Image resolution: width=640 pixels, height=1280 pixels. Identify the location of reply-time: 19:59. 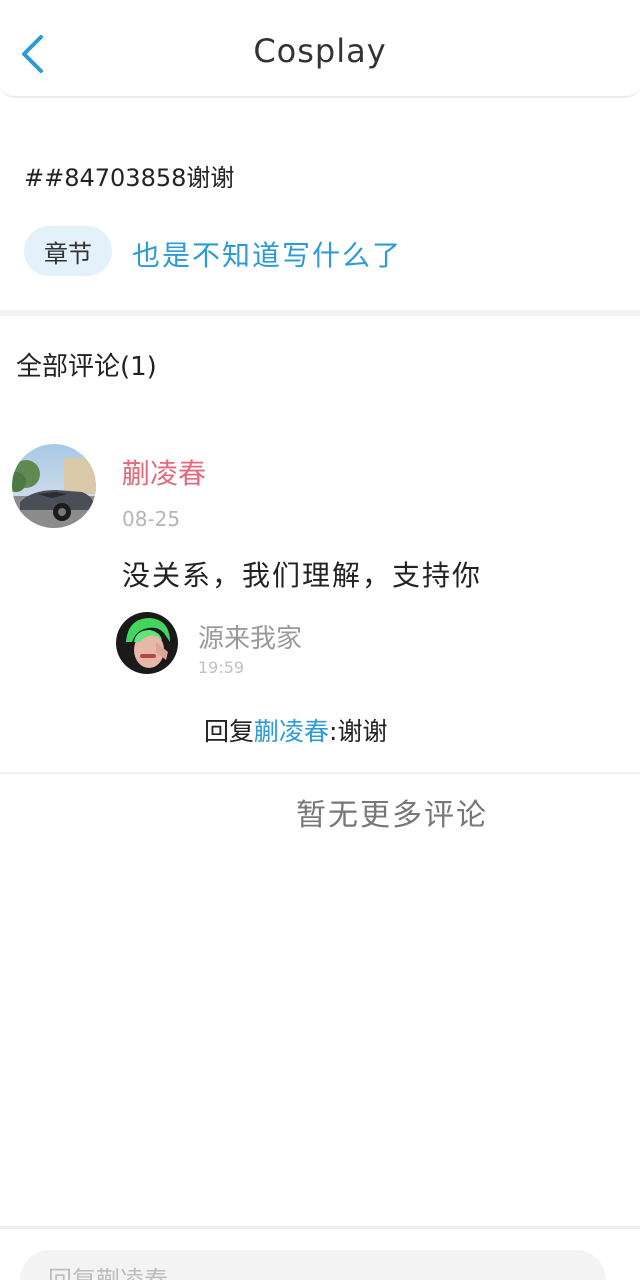
(221, 667).